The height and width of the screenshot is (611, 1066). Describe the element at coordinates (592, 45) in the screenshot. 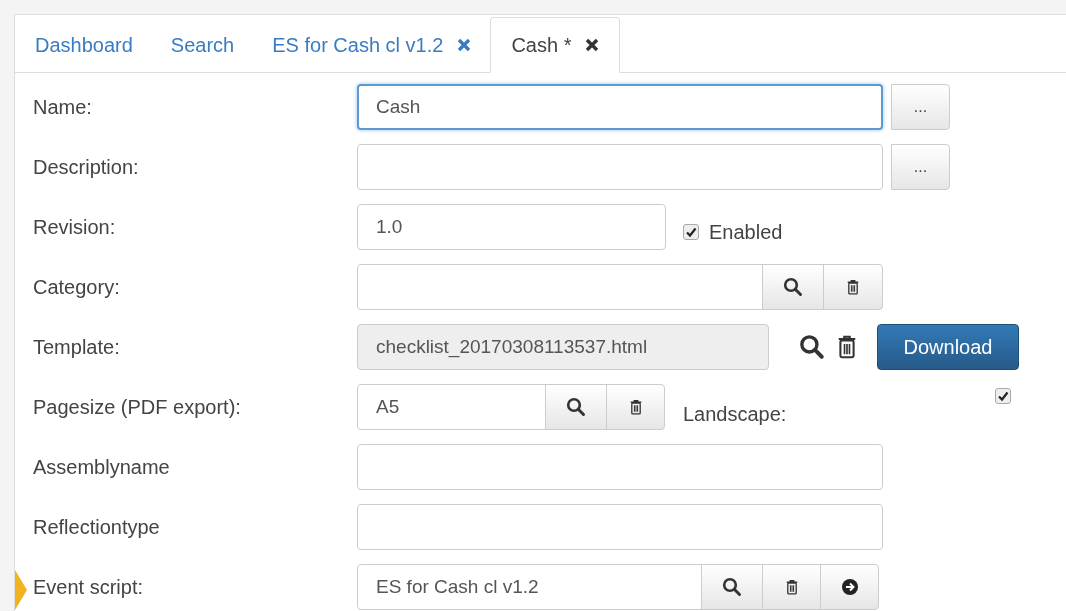

I see `close-icon` at that location.